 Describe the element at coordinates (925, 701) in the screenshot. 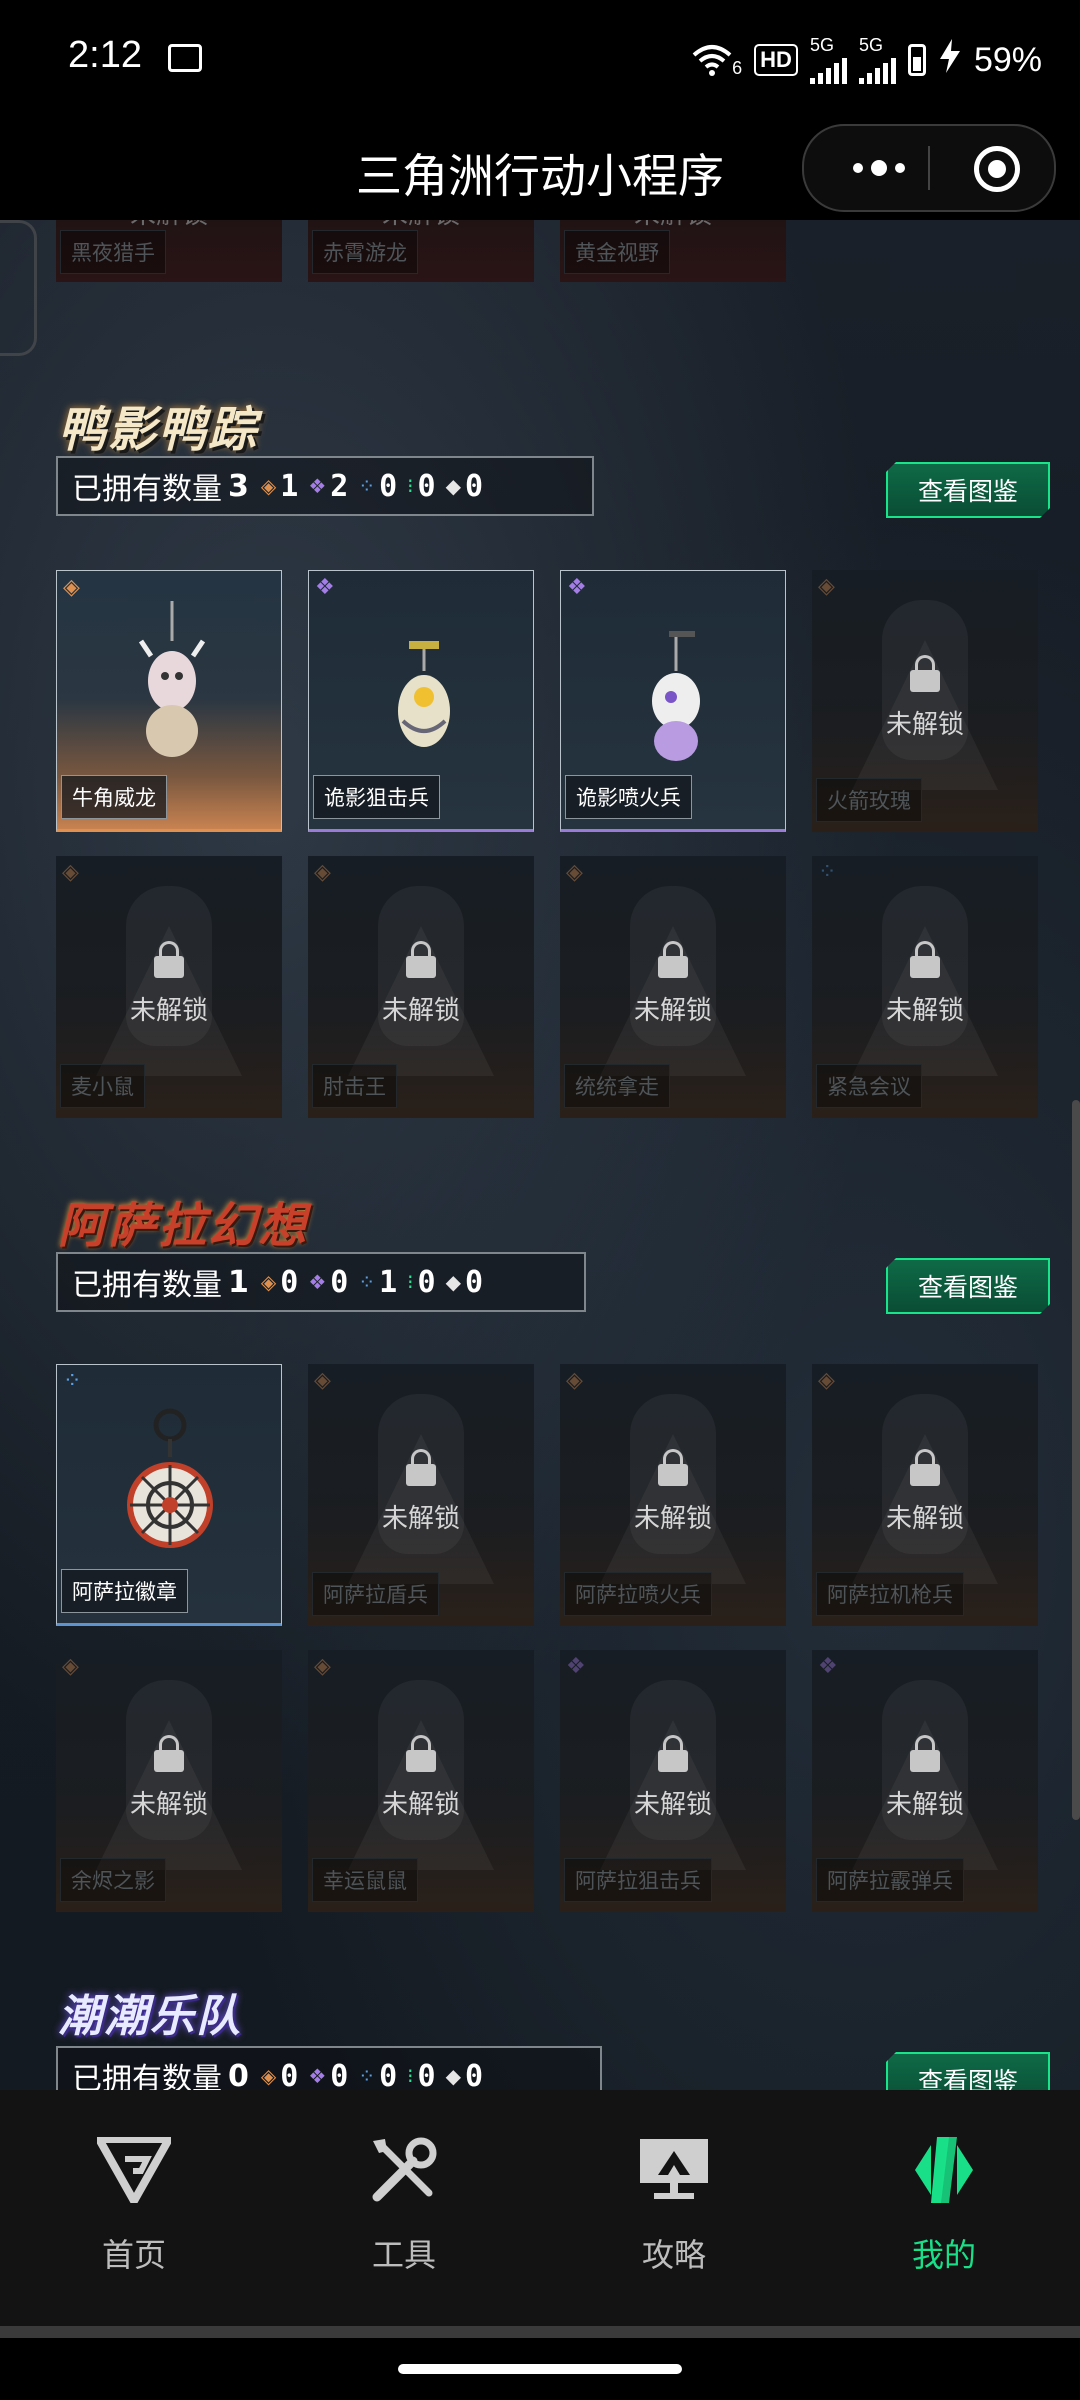

I see `collection-card: ◈ 未解锁 火箭玫瑰` at that location.